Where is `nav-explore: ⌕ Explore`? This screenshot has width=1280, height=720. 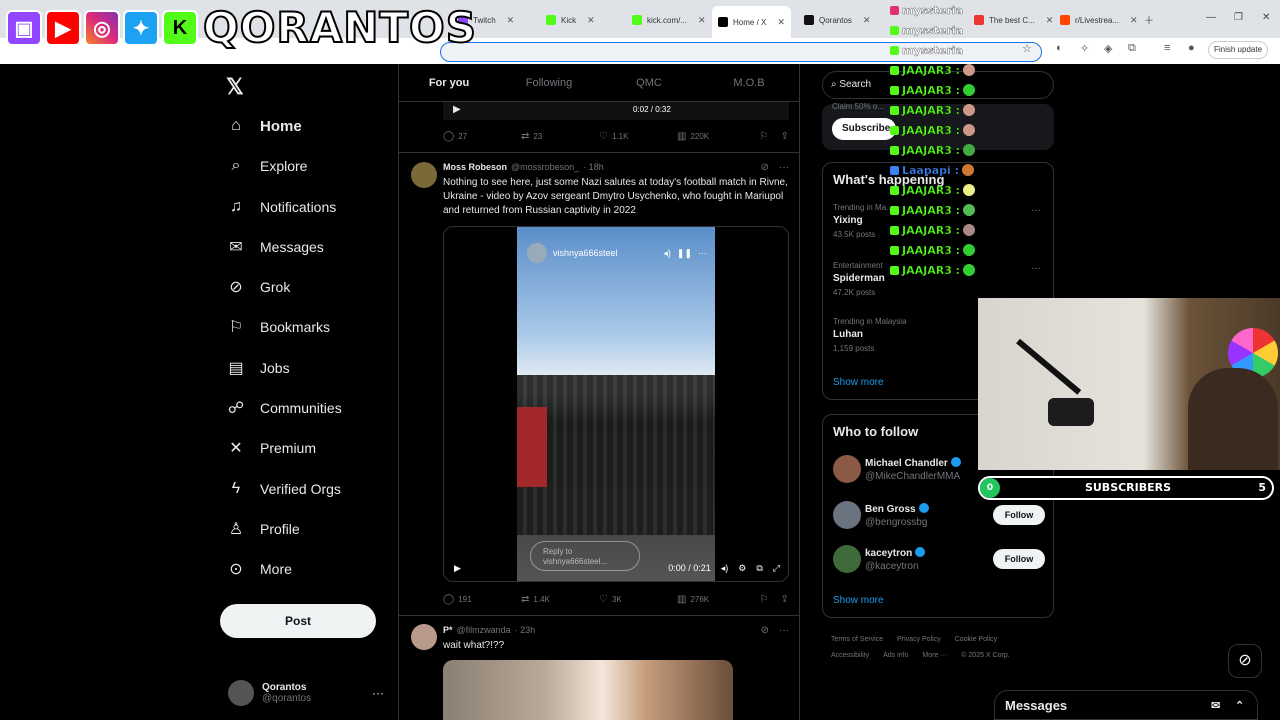
nav-explore: ⌕ Explore is located at coordinates (267, 166).